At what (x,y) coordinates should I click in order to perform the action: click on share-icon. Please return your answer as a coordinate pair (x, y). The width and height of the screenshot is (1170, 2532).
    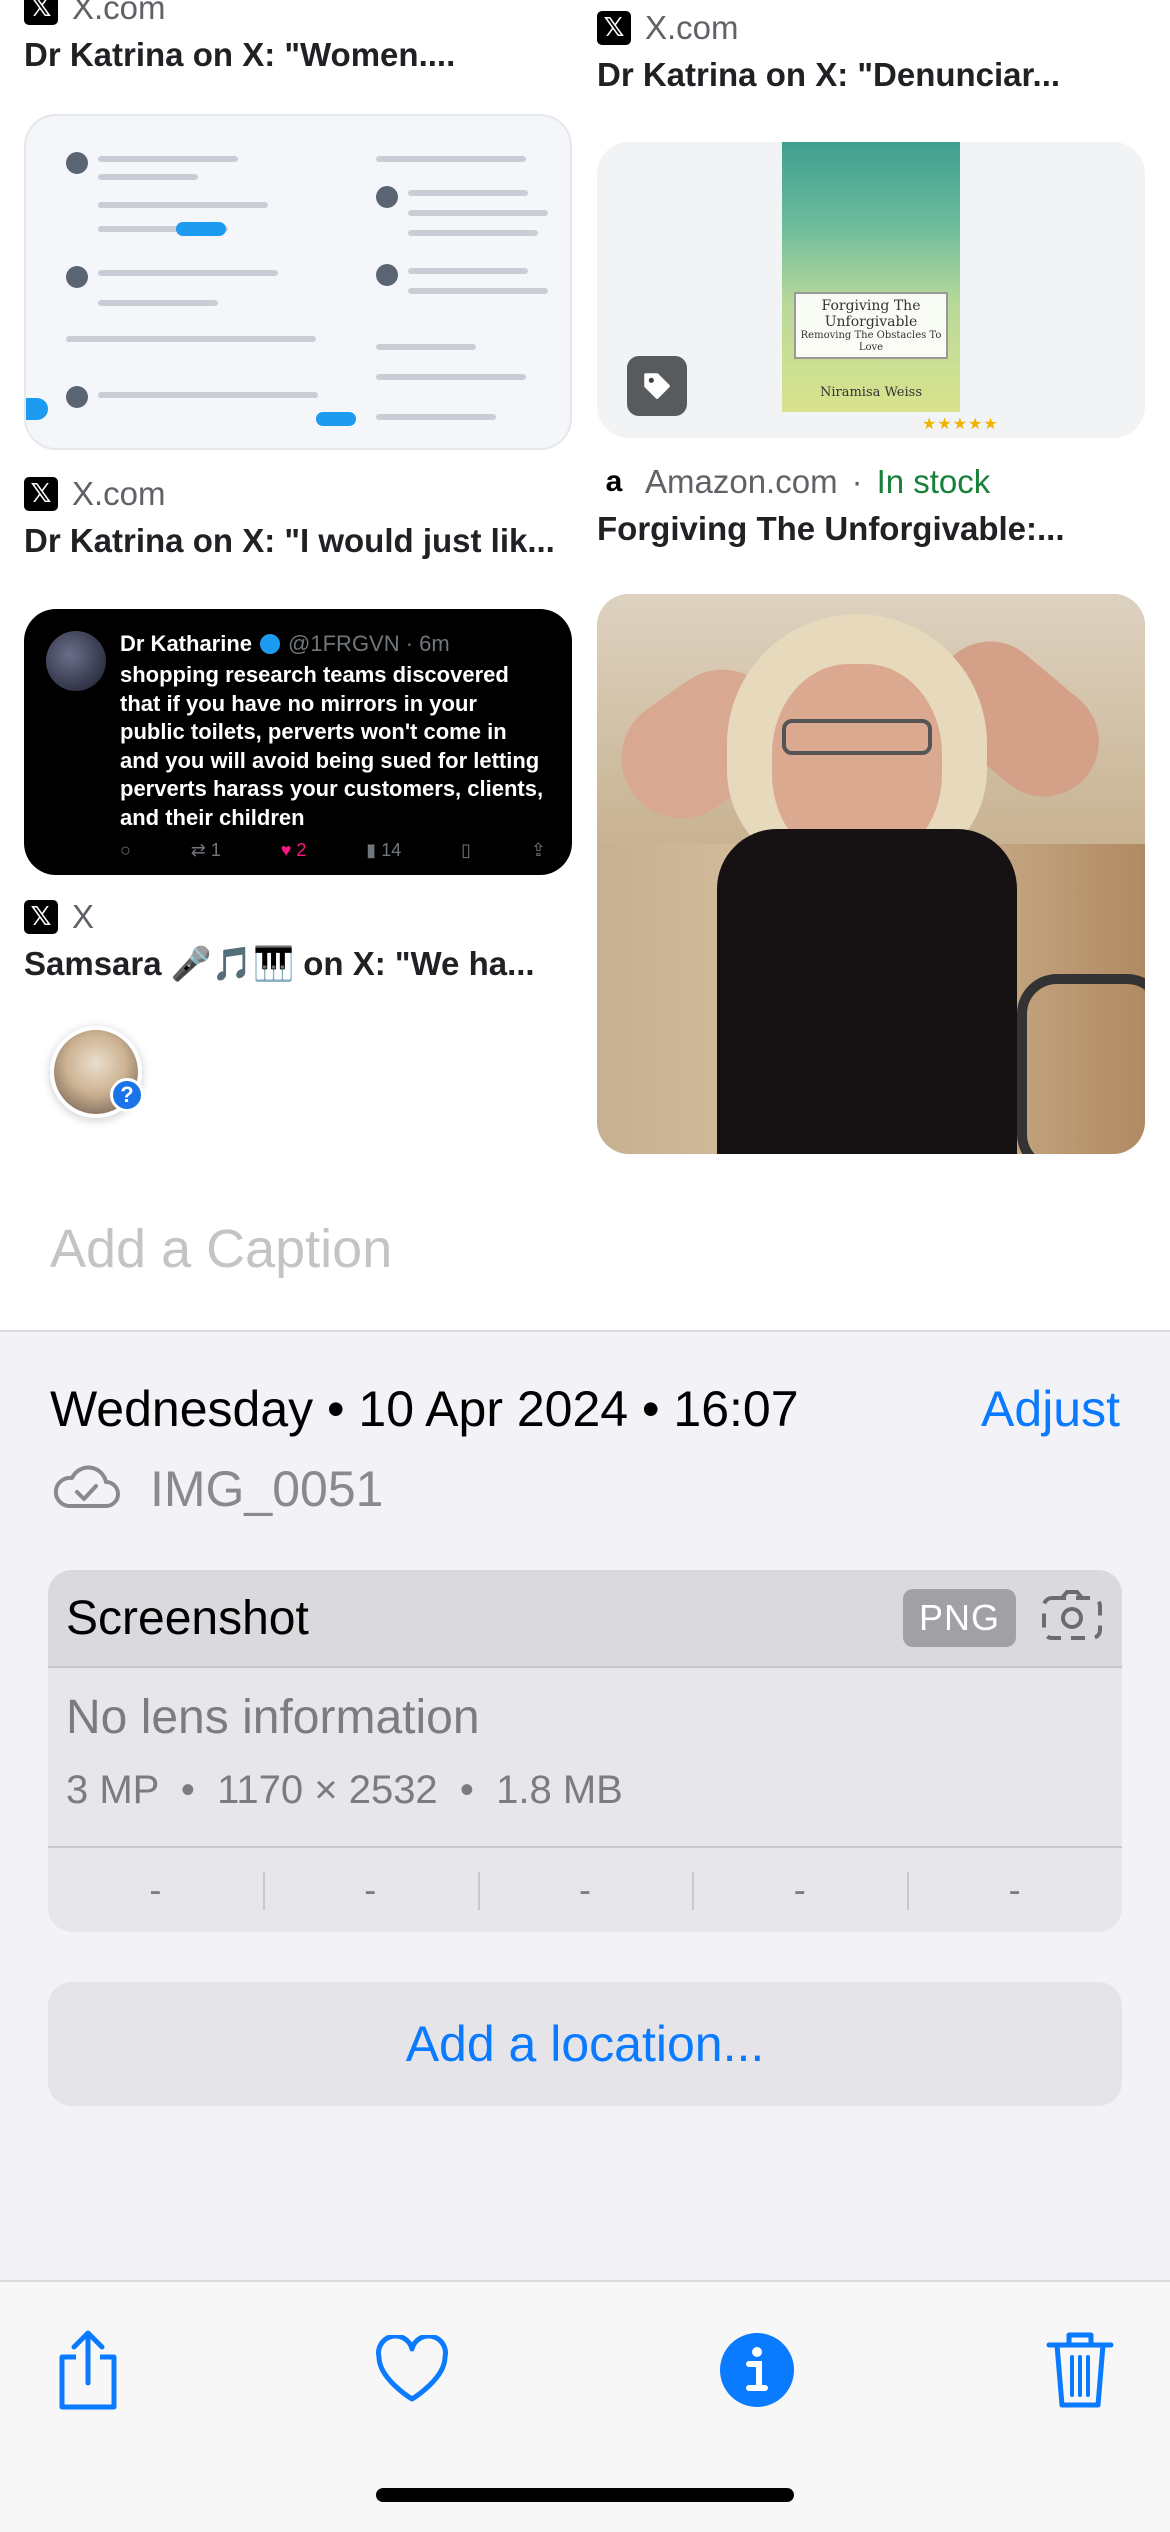
    Looking at the image, I should click on (88, 2372).